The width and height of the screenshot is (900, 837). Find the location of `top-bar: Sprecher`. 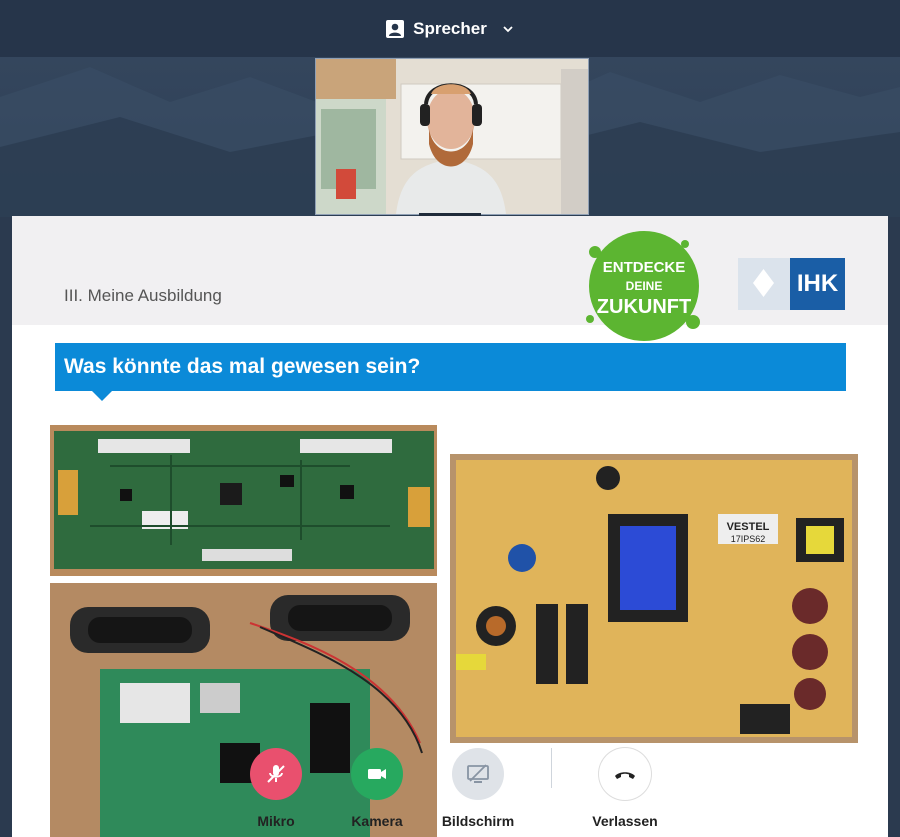

top-bar: Sprecher is located at coordinates (450, 28).